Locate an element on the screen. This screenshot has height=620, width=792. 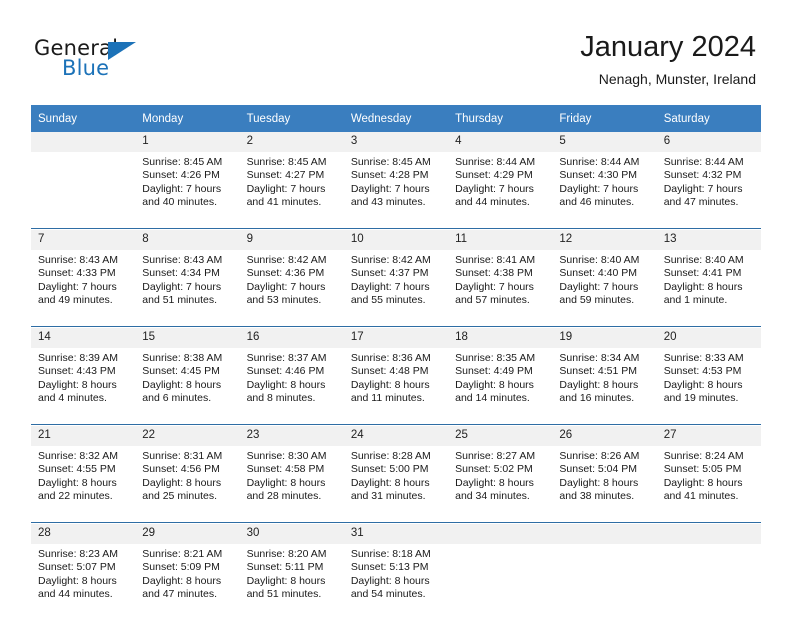
day-number: 16 is located at coordinates (291, 338).